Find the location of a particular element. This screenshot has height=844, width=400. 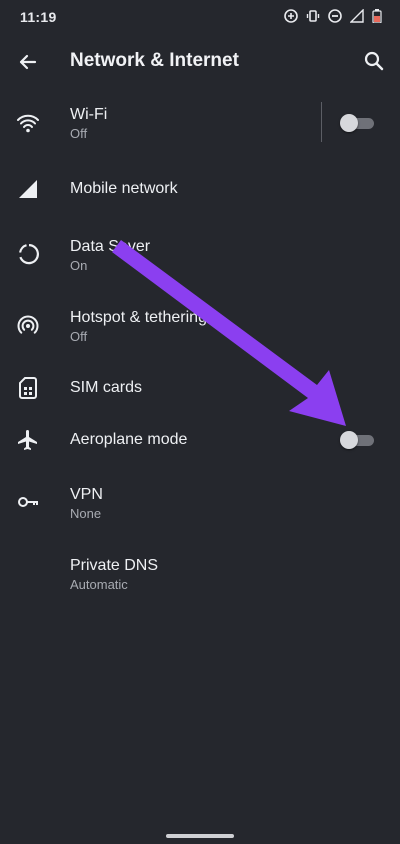

list-item-hotspot: Hotspot & tethering Off is located at coordinates (200, 326).